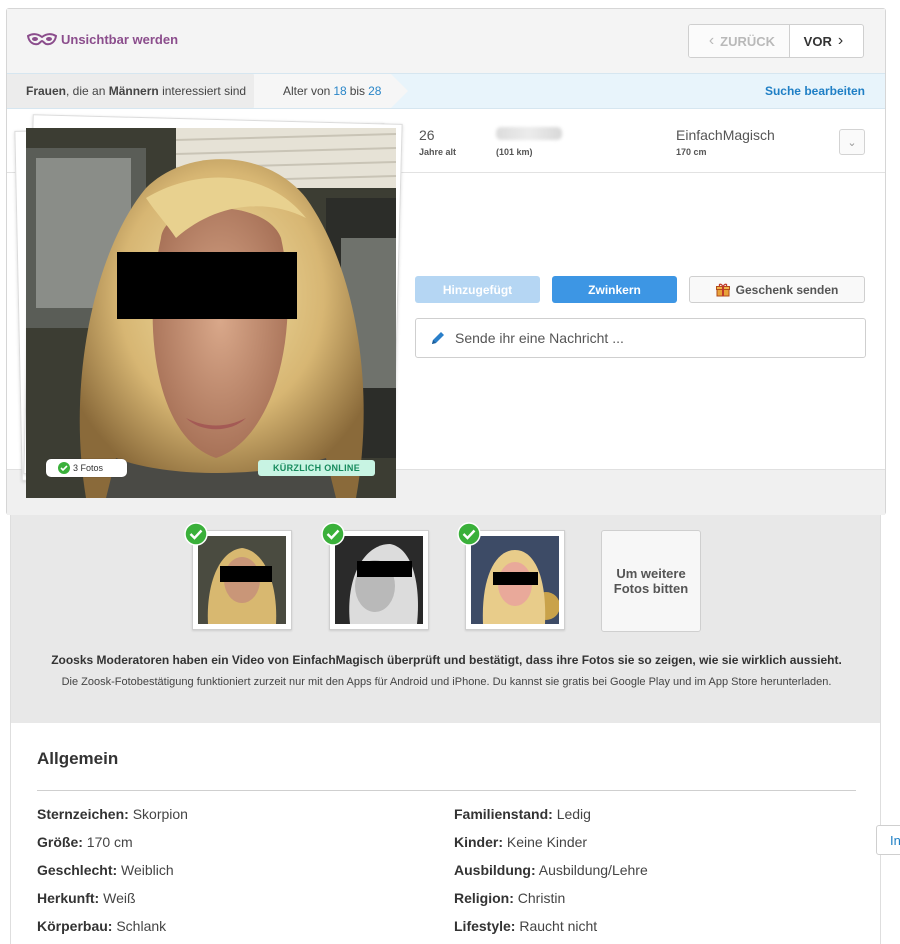  I want to click on more-options-button: ⌄, so click(852, 142).